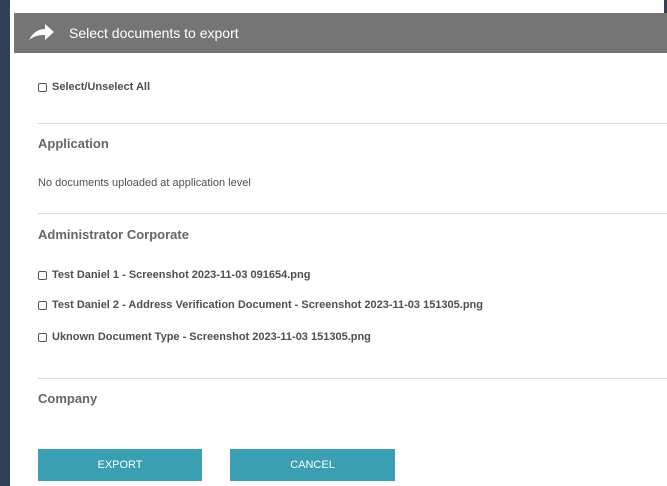 This screenshot has height=486, width=667. Describe the element at coordinates (312, 465) in the screenshot. I see `cancel-button: CANCEL` at that location.